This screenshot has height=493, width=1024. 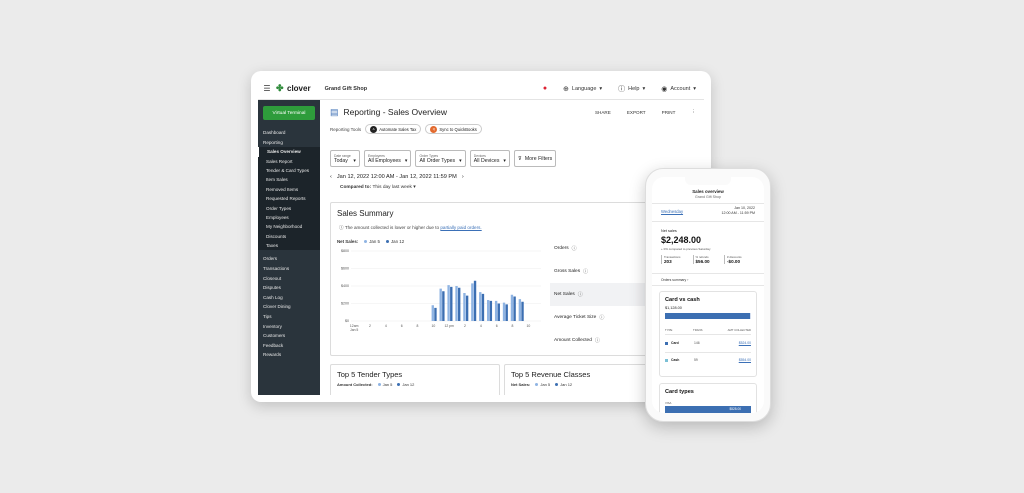 I want to click on merchant-name: Grand Gift Shop, so click(x=346, y=88).